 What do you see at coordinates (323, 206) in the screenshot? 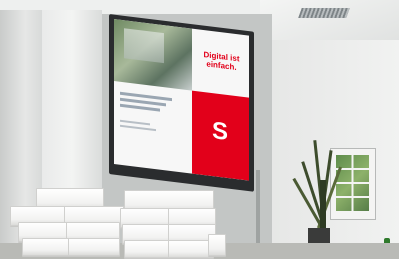
I see `plant-stem` at bounding box center [323, 206].